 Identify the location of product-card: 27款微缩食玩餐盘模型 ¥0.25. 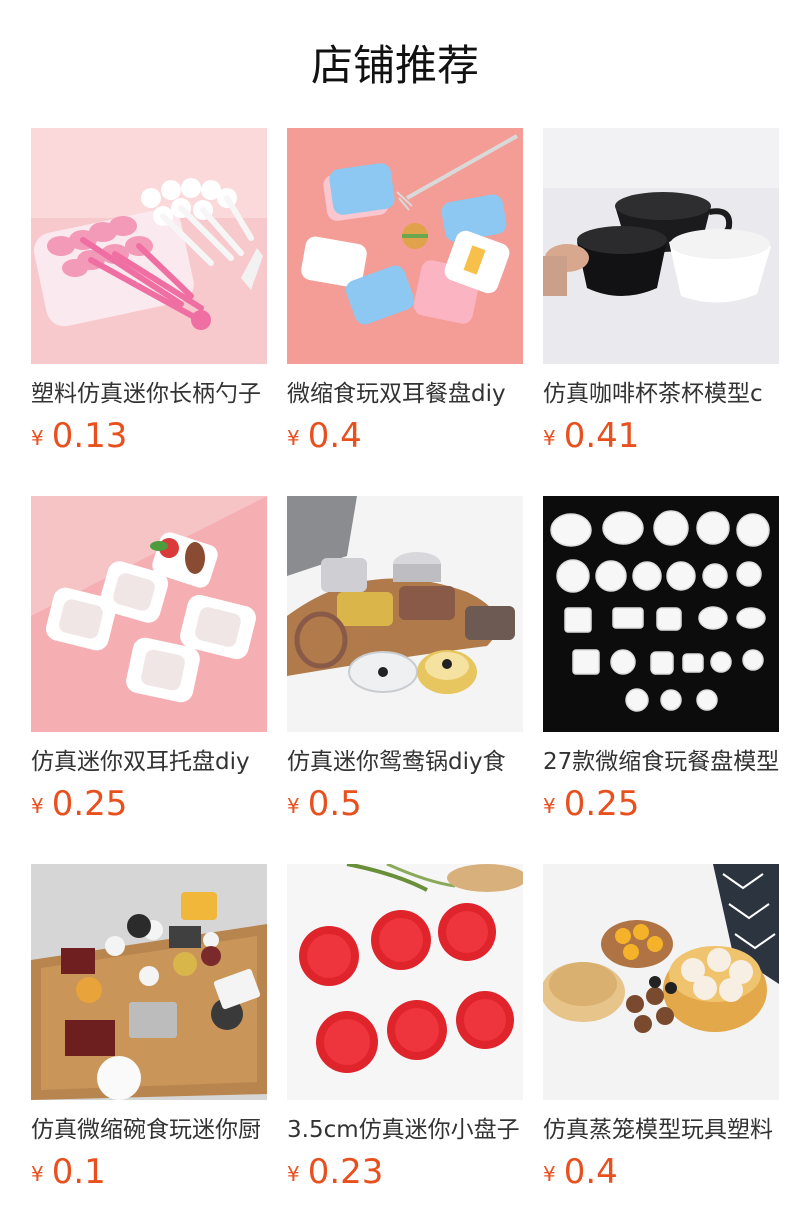
(661, 664).